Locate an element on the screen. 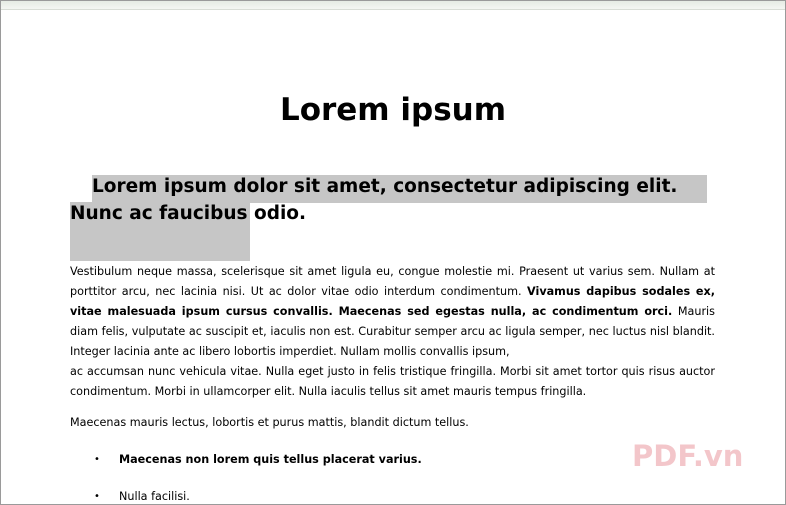 The image size is (786, 505). window-top-strip is located at coordinates (393, 5).